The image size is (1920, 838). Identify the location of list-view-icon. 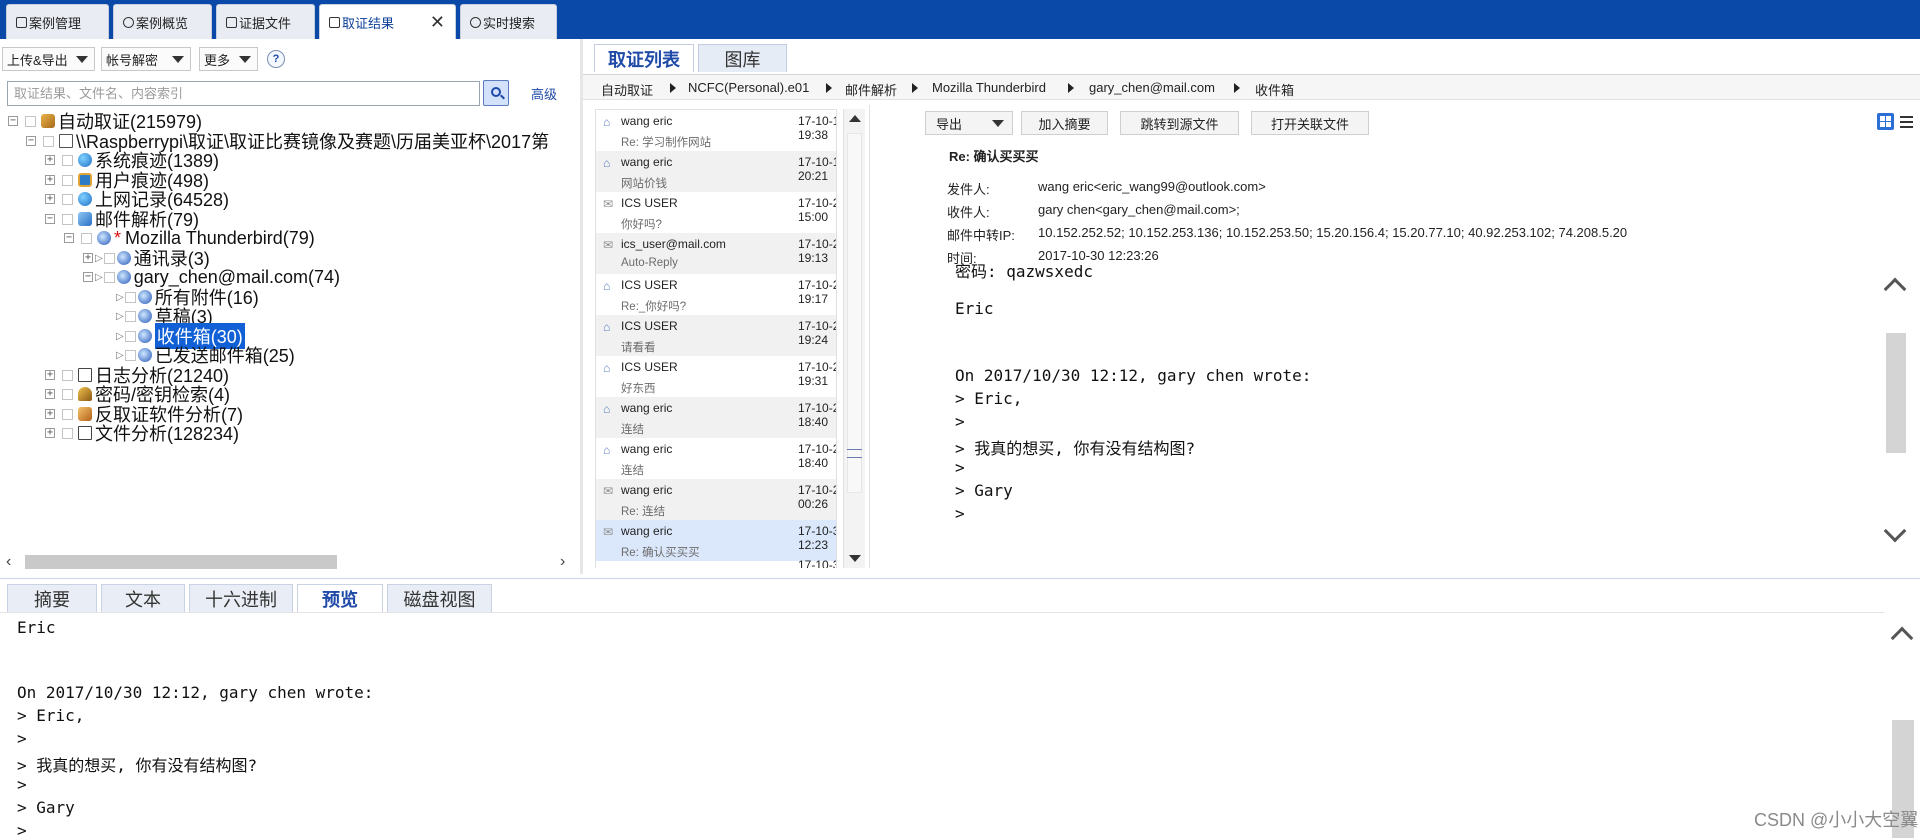
(1906, 121).